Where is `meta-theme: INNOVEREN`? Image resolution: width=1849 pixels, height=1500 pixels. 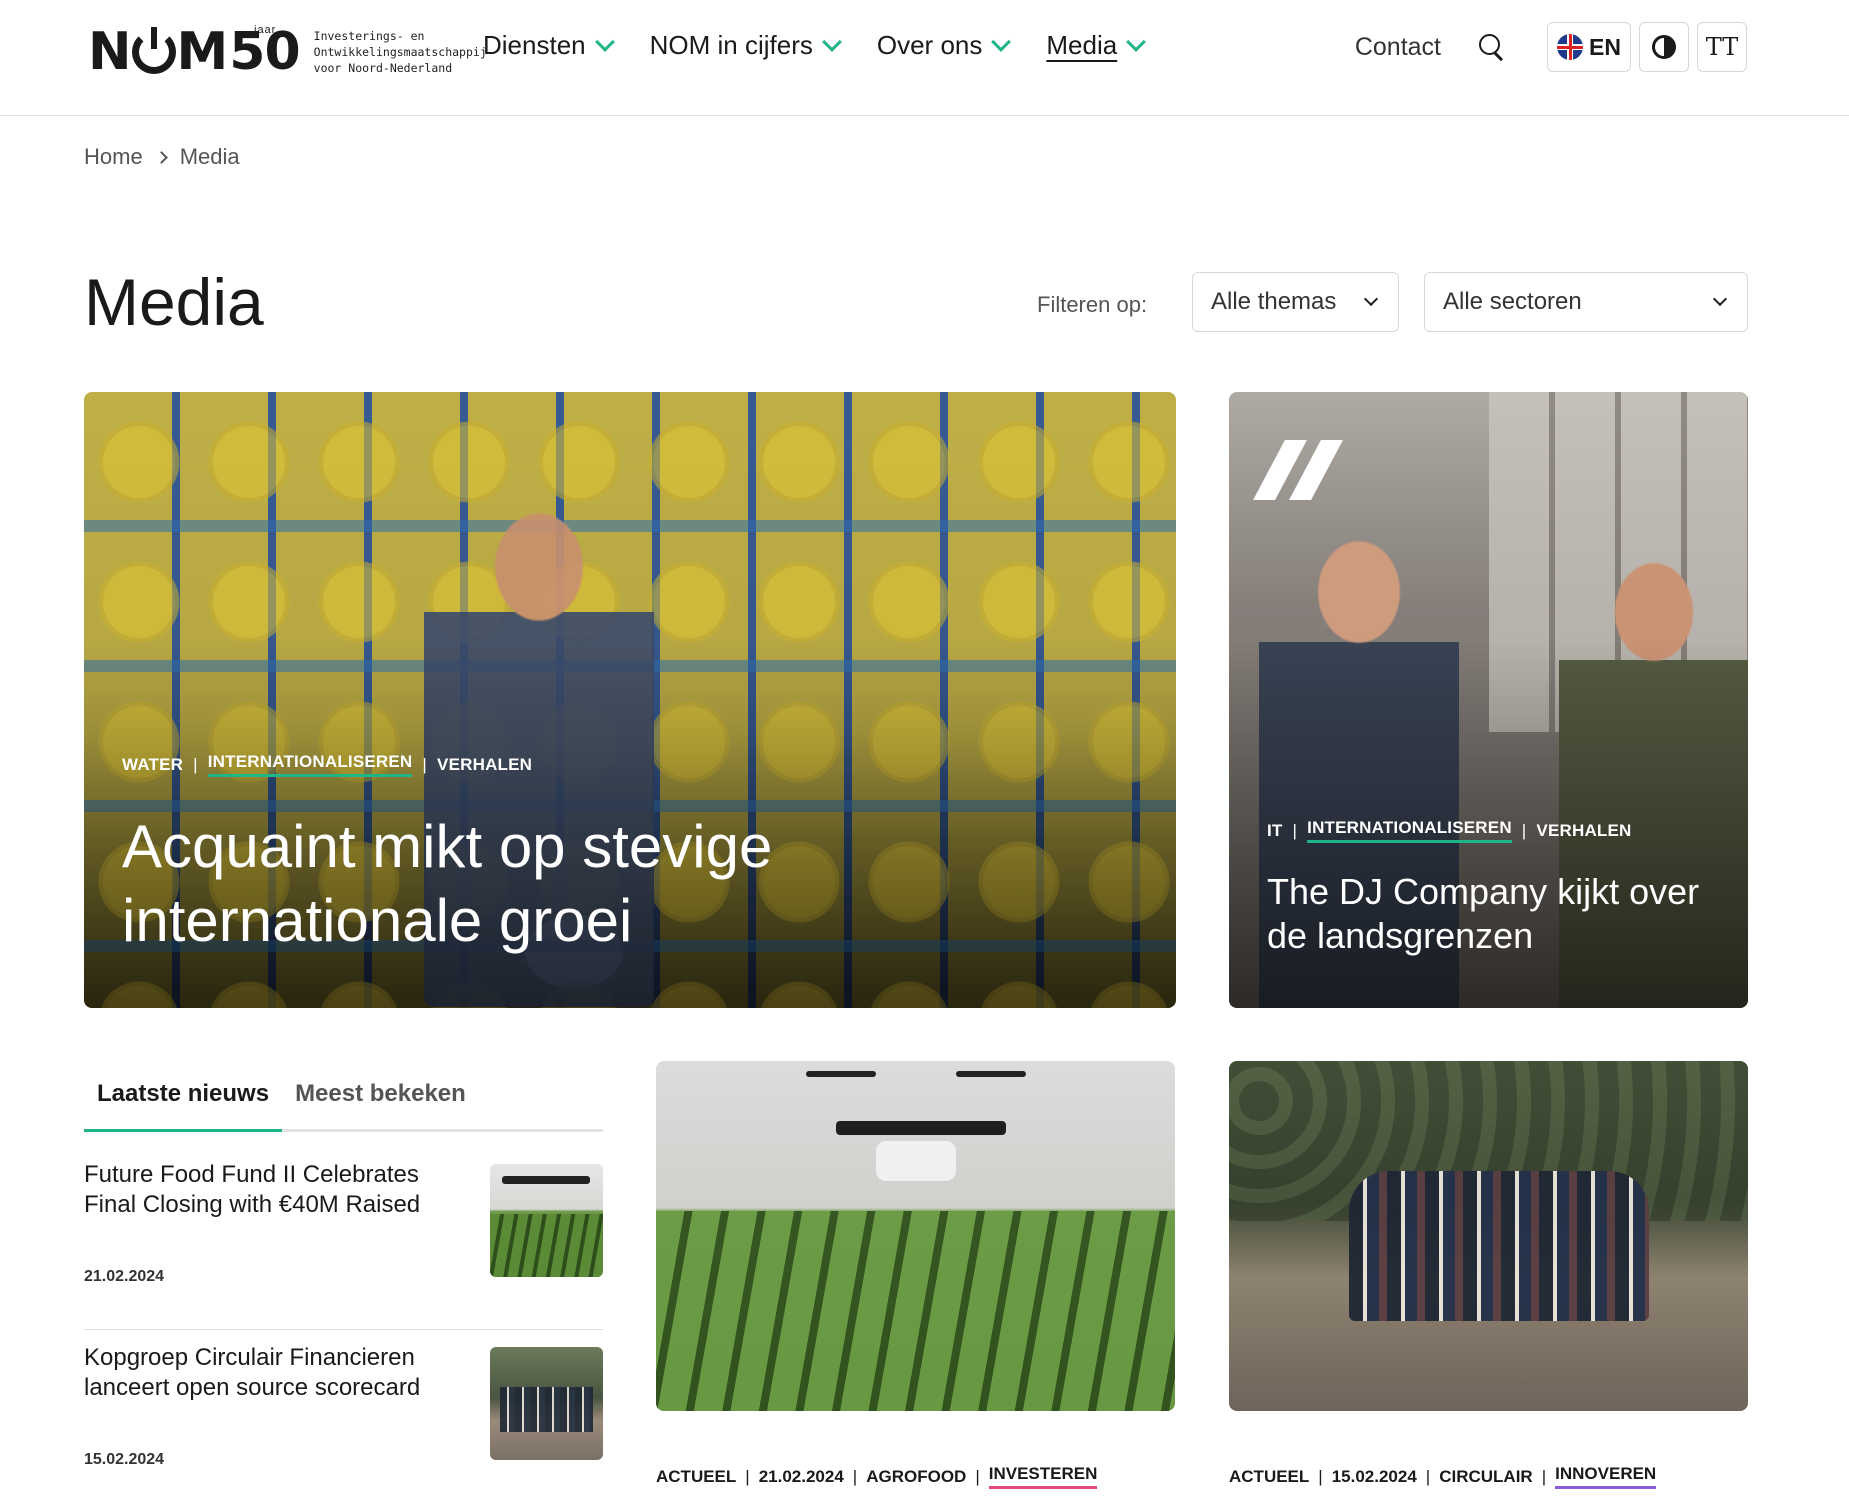
meta-theme: INNOVEREN is located at coordinates (1606, 1476).